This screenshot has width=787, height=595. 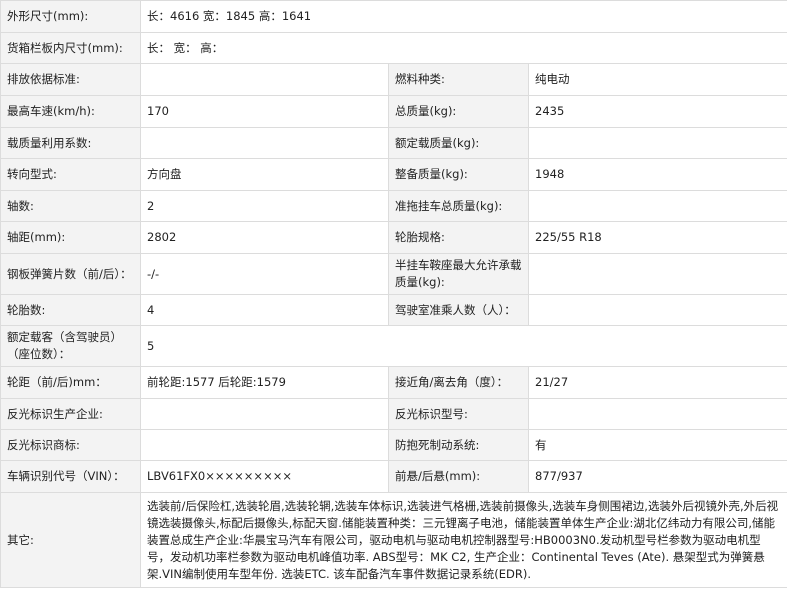 I want to click on spec-value: 前轮距:1577 后轮距:1579, so click(x=264, y=382).